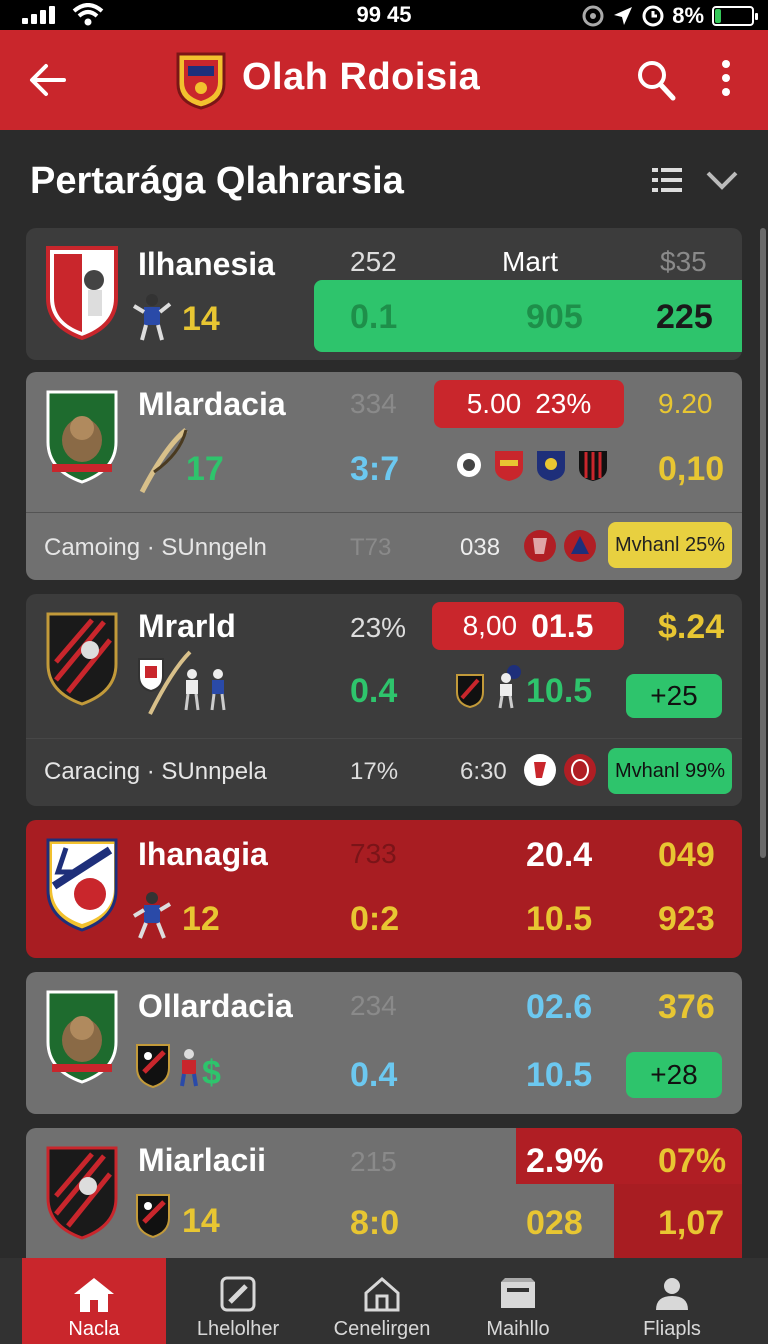 The image size is (768, 1344). I want to click on score: 8:0, so click(375, 1223).